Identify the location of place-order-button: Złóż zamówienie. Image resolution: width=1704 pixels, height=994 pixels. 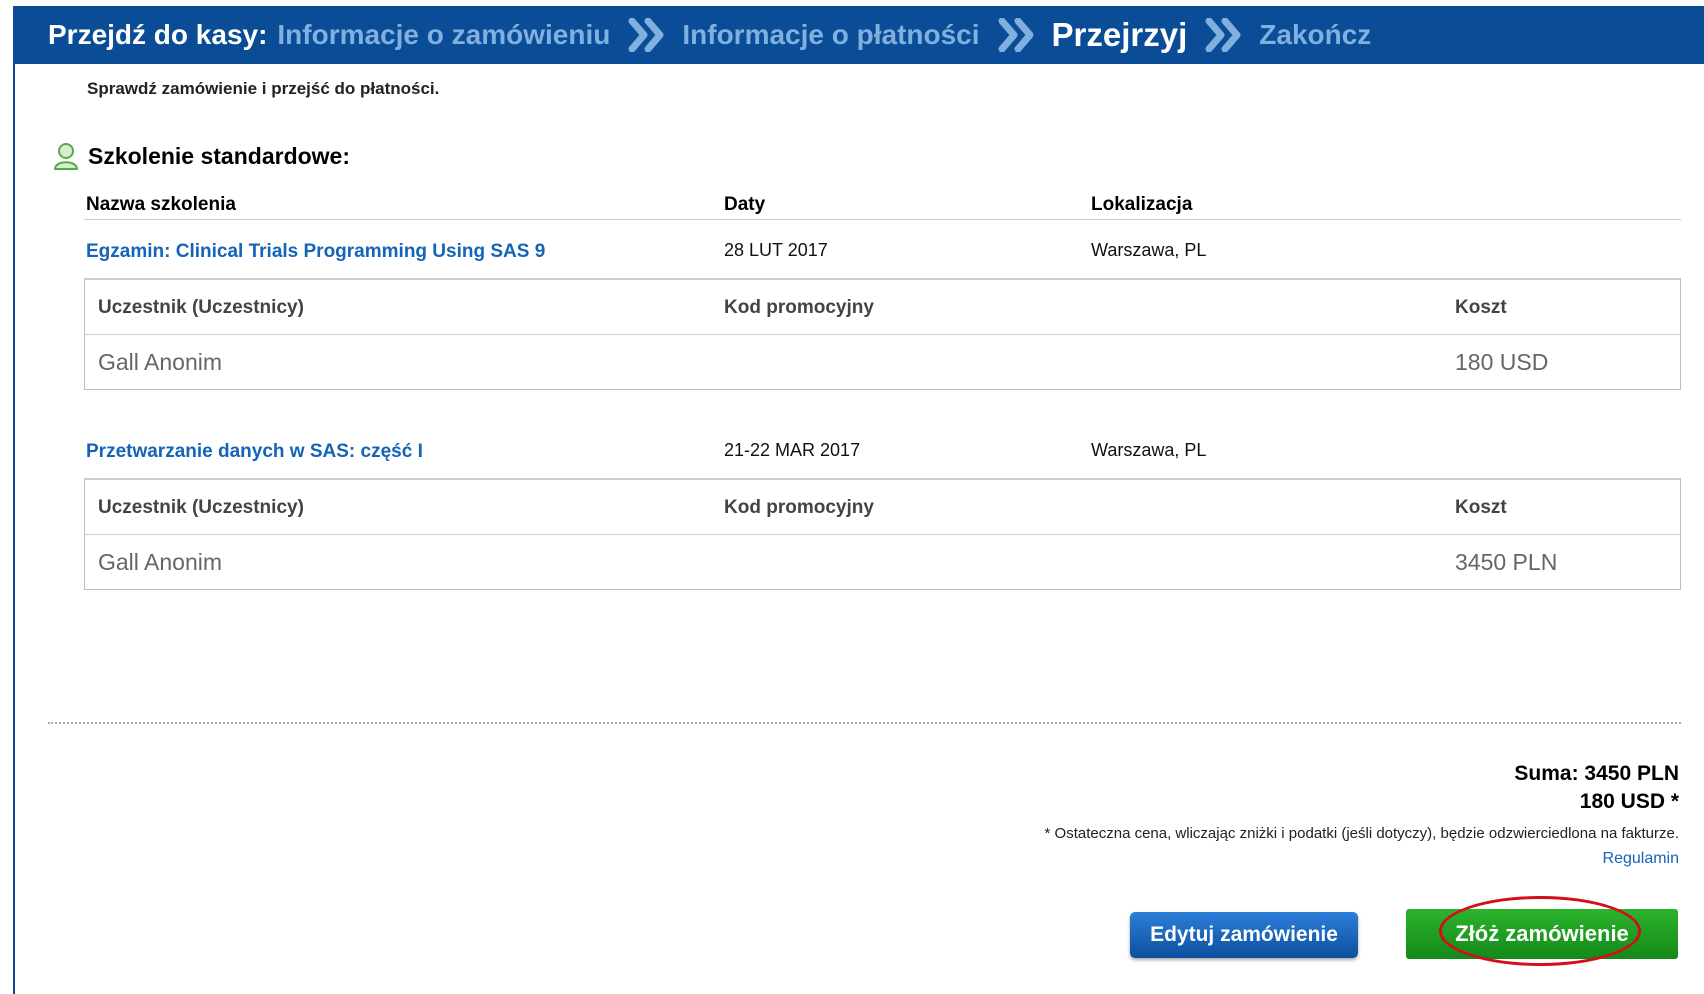
(1542, 934).